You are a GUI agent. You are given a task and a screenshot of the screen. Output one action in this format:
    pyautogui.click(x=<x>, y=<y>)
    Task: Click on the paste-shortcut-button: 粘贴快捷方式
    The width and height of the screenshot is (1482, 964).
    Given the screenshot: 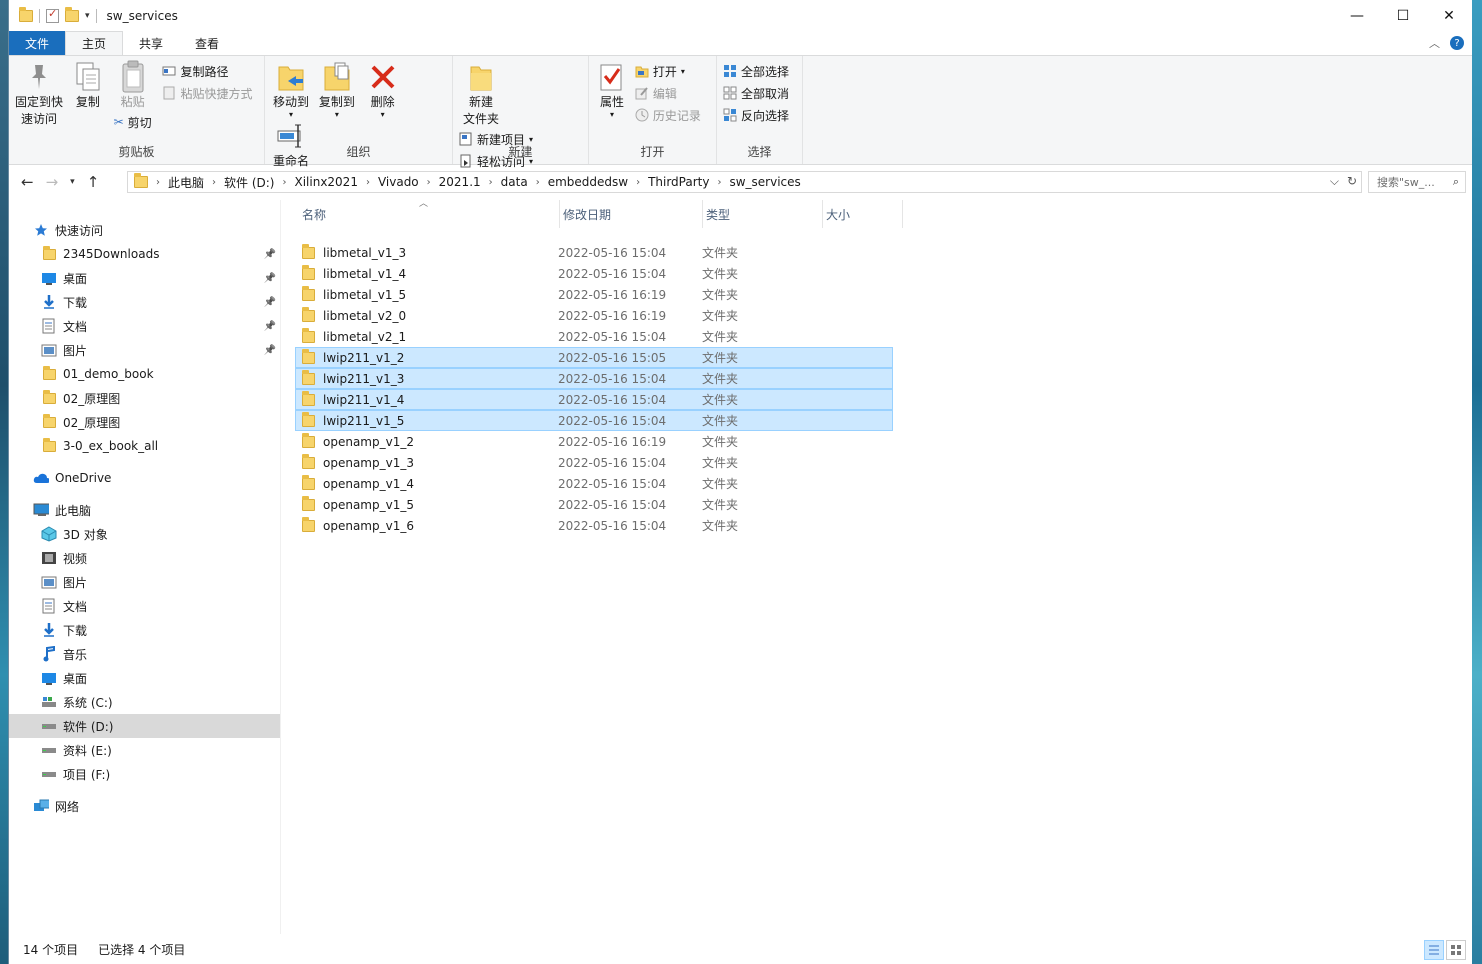 What is the action you would take?
    pyautogui.click(x=207, y=93)
    